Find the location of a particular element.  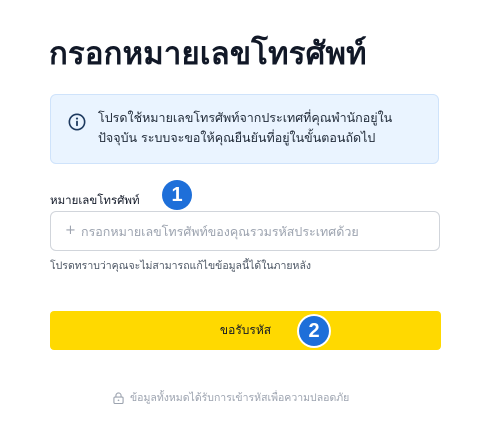

step-badge-2: 2 is located at coordinates (314, 331).